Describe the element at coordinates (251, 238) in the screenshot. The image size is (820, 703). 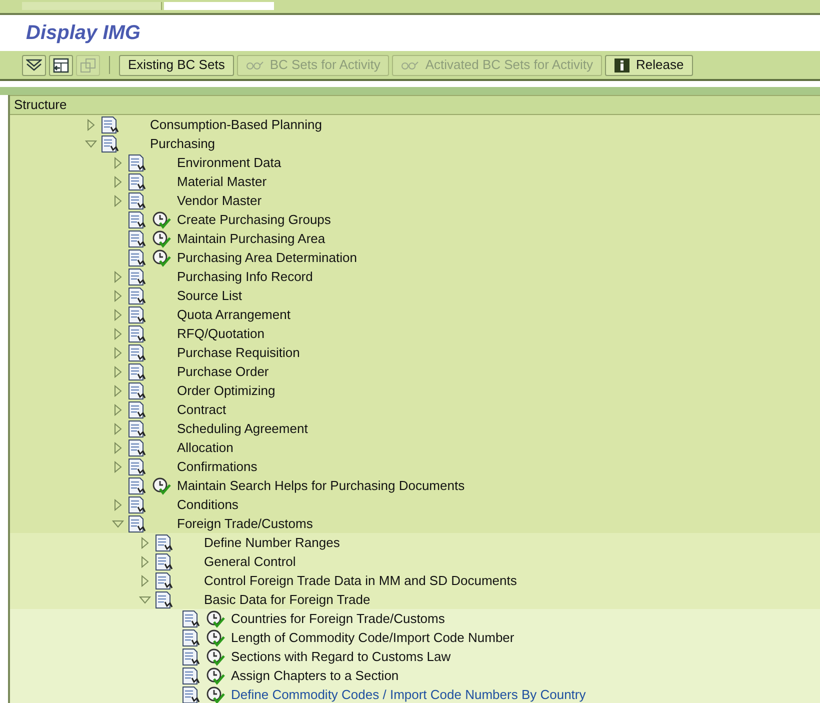
I see `tree-item: Maintain Purchasing Area` at that location.